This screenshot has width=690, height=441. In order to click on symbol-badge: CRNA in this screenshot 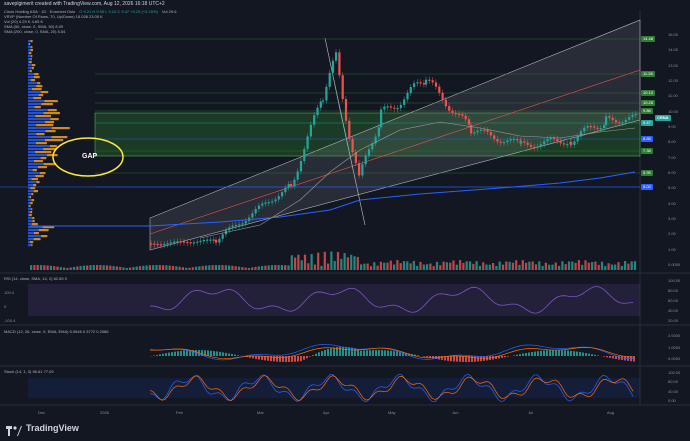, I will do `click(663, 118)`.